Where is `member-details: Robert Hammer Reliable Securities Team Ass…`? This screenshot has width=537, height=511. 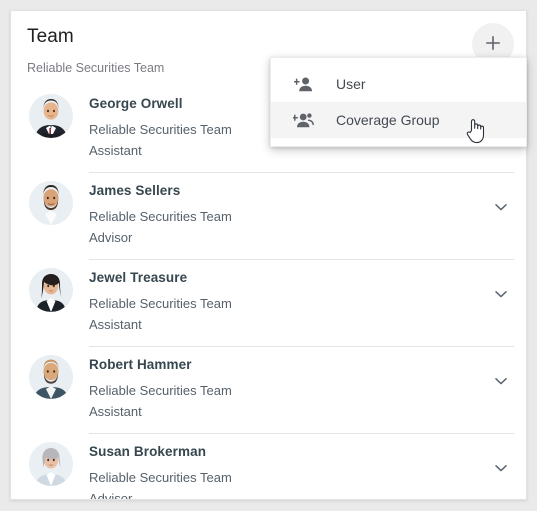 member-details: Robert Hammer Reliable Securities Team Ass… is located at coordinates (301, 389).